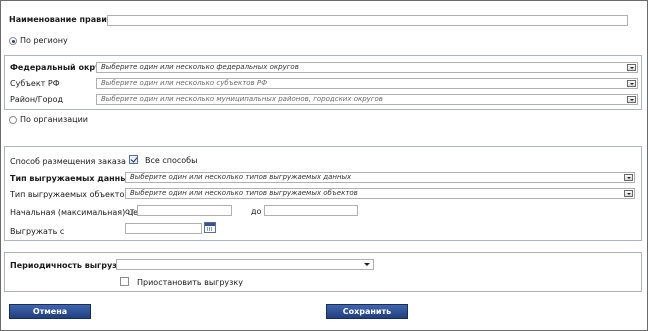 The height and width of the screenshot is (331, 648). I want to click on cancel-button: Отмена, so click(50, 311).